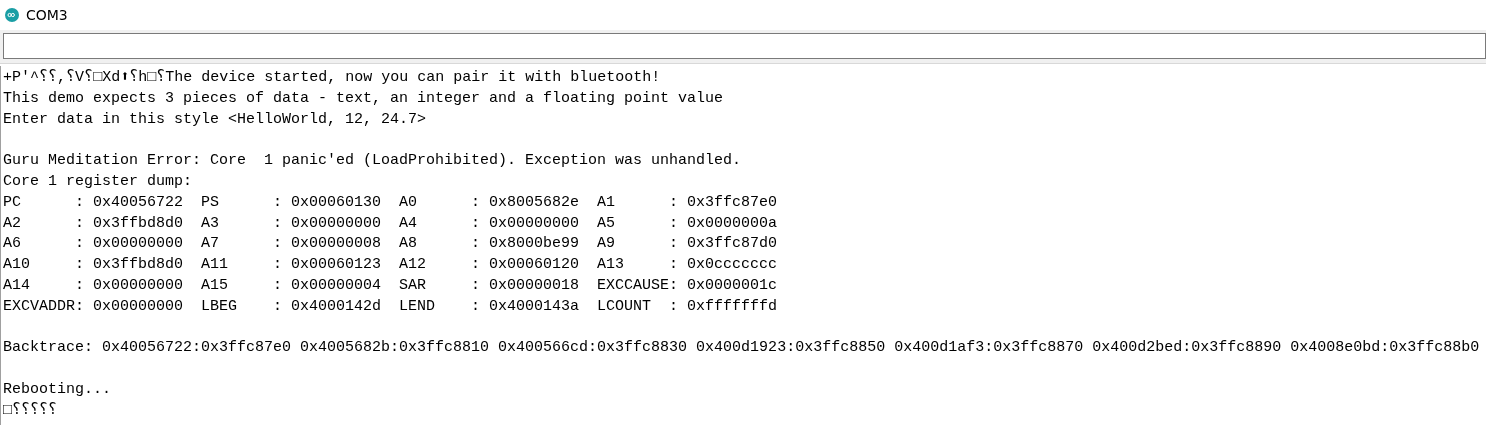 This screenshot has width=1486, height=425. What do you see at coordinates (390, 285) in the screenshot?
I see `output-line: A14 : 0x00000000 A15 : 0x00000004 SAR : 0x00000018 EXCCAUSE: 0x0000001c` at bounding box center [390, 285].